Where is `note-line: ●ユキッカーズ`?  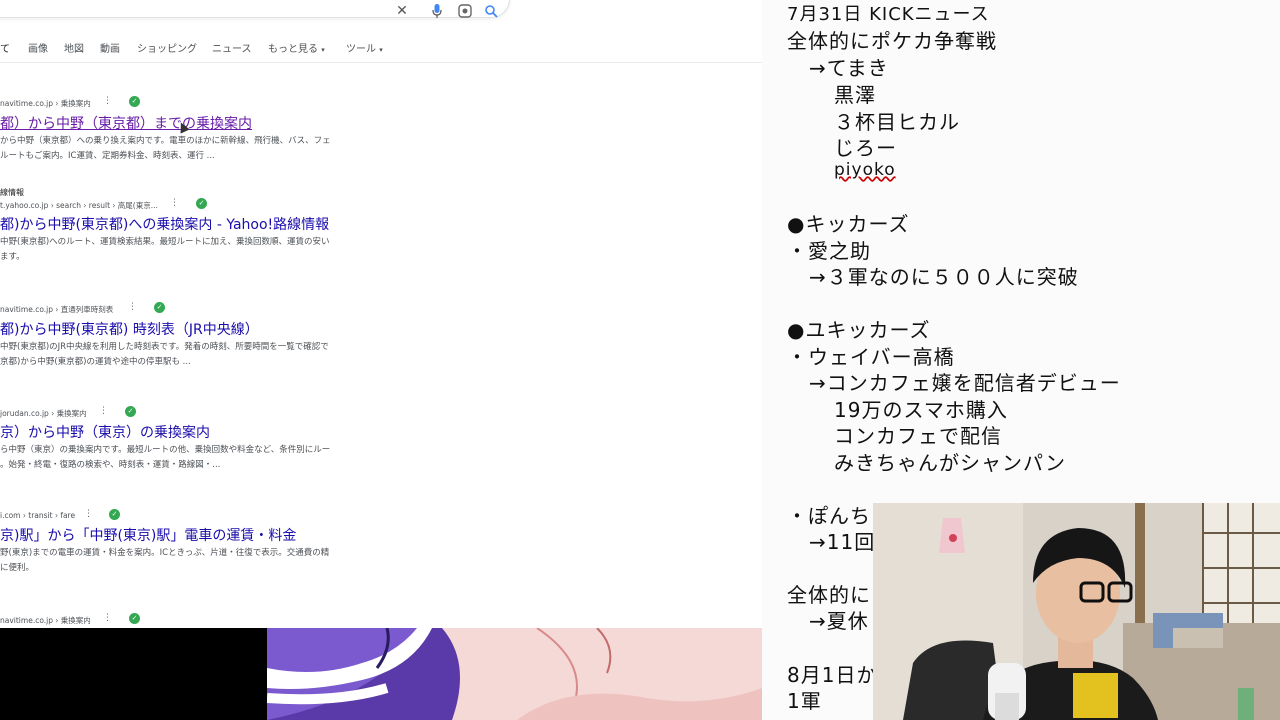
note-line: ●ユキッカーズ is located at coordinates (859, 330).